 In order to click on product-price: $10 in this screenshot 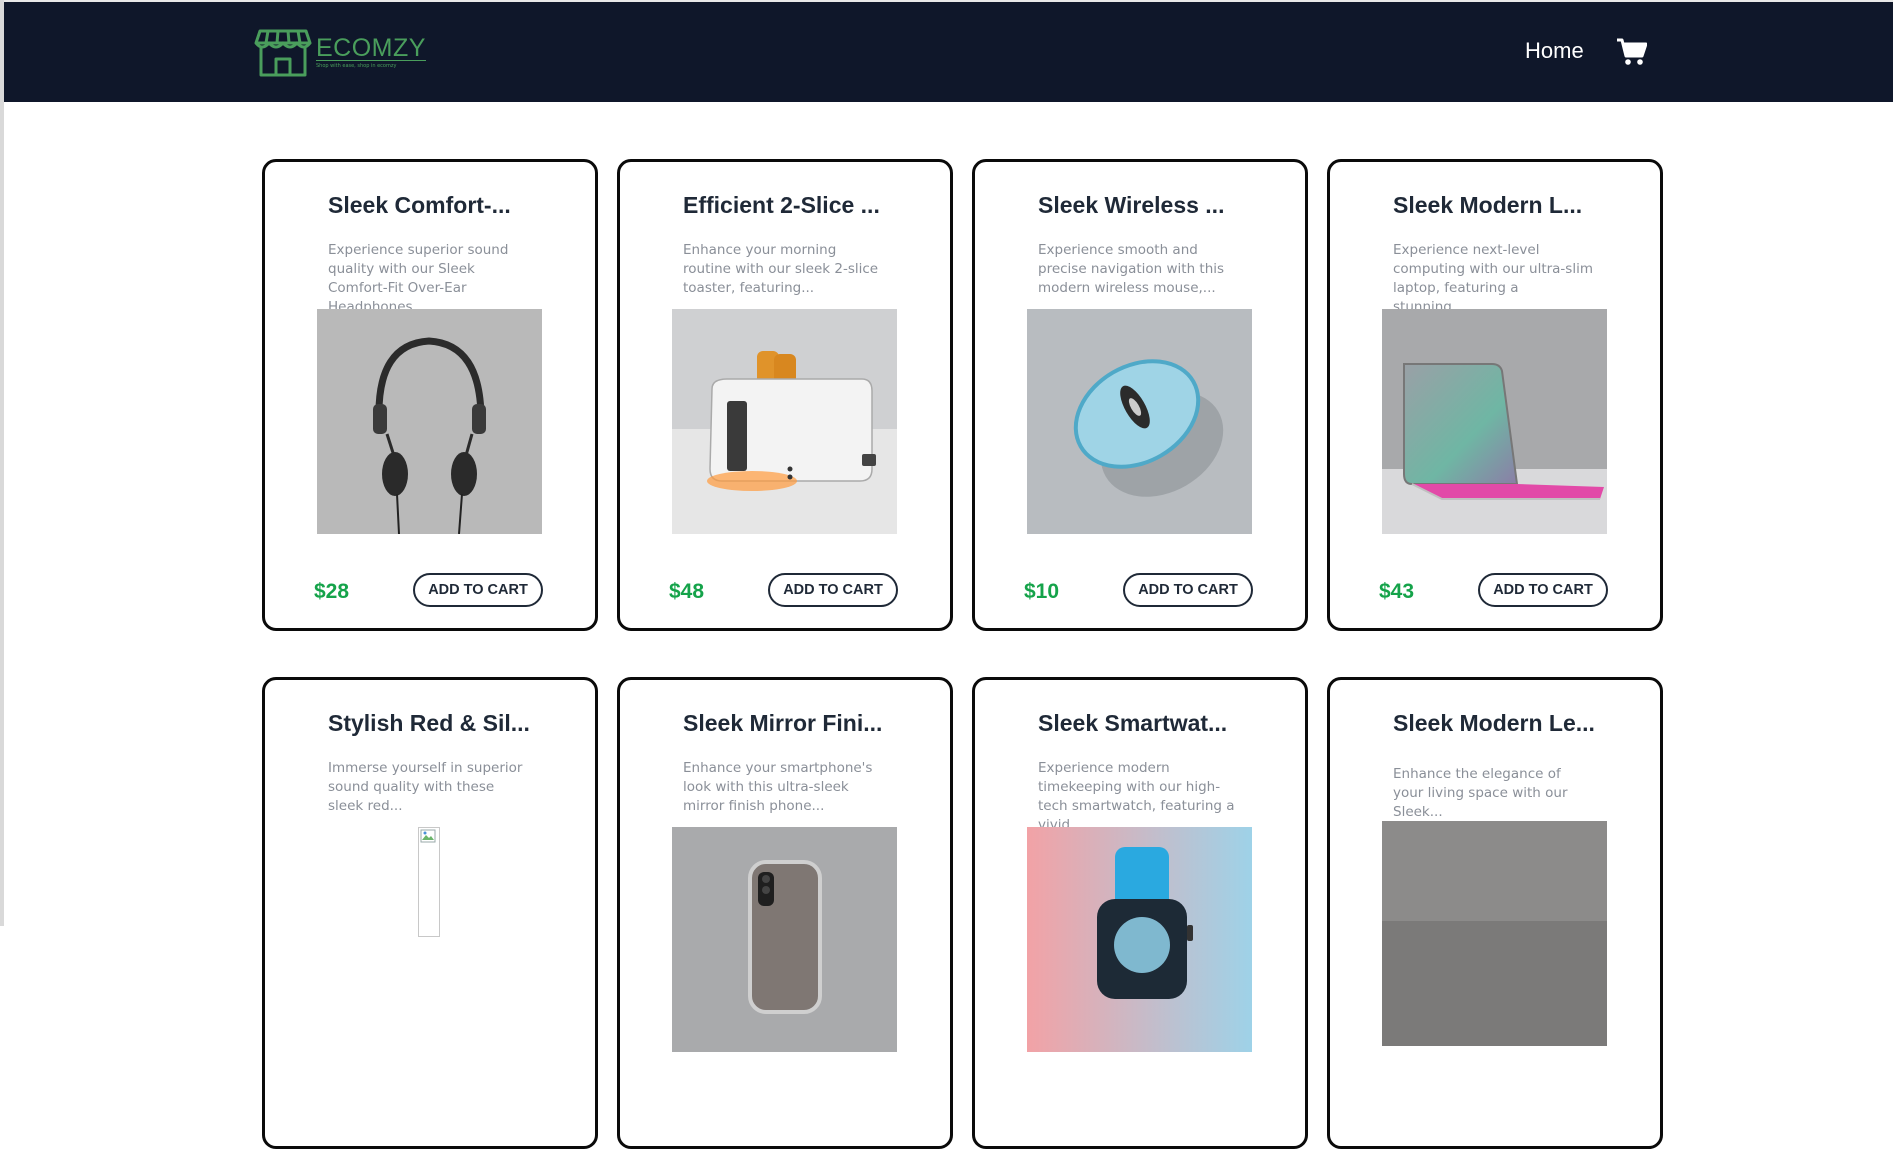, I will do `click(1042, 591)`.